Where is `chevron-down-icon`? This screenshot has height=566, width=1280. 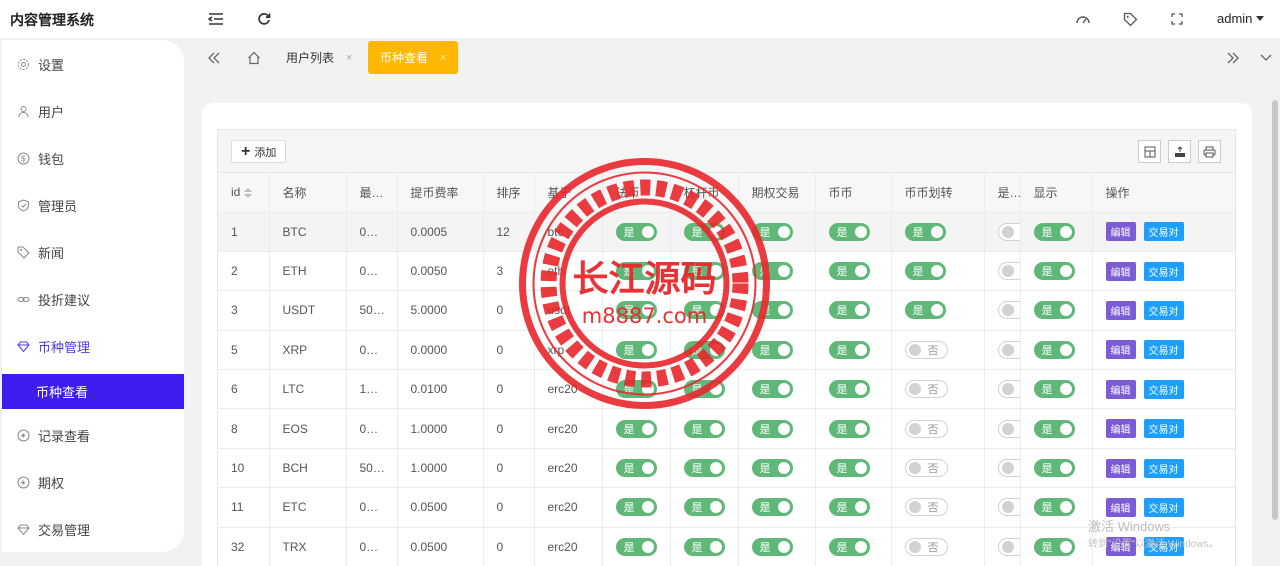
chevron-down-icon is located at coordinates (1266, 58).